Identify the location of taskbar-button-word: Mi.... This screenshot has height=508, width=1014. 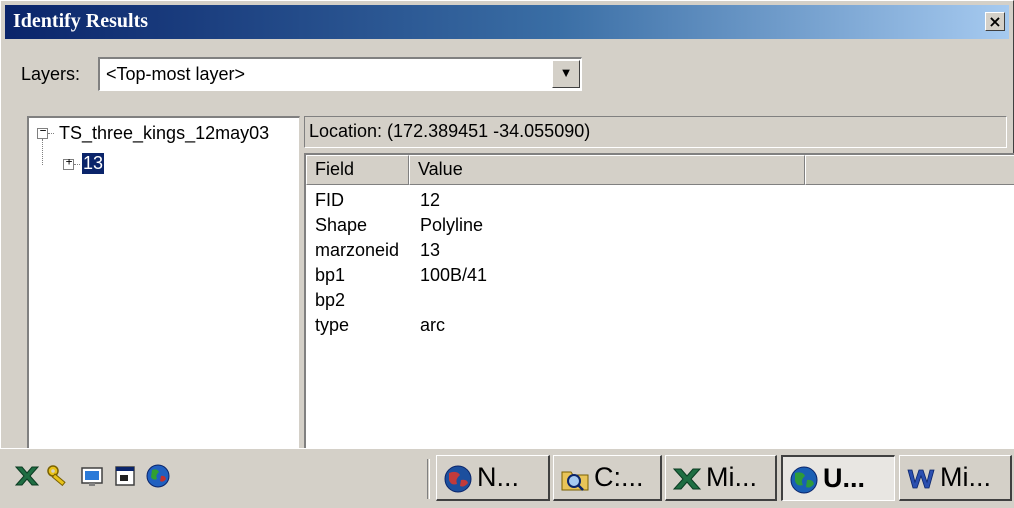
(955, 478).